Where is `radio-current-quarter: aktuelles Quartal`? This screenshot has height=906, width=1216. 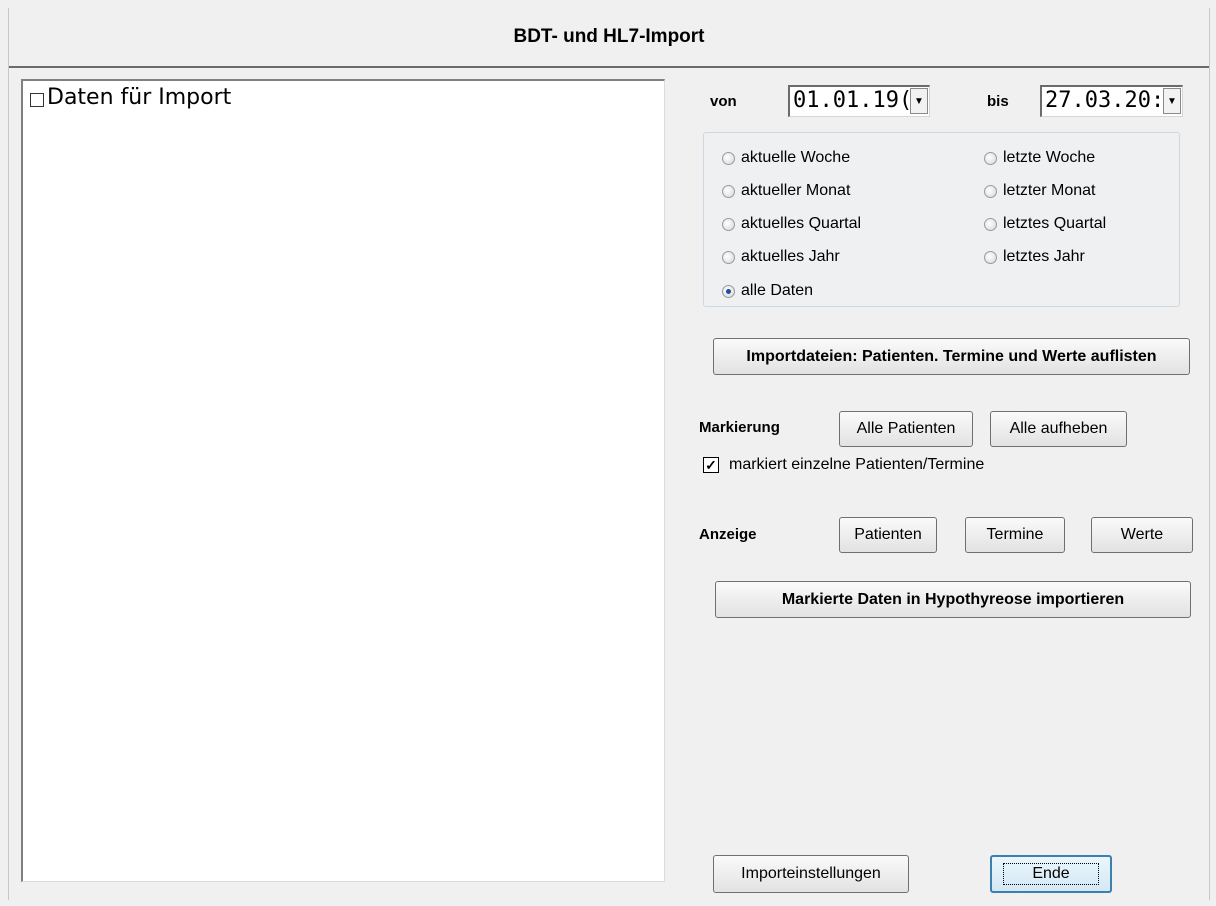 radio-current-quarter: aktuelles Quartal is located at coordinates (791, 224).